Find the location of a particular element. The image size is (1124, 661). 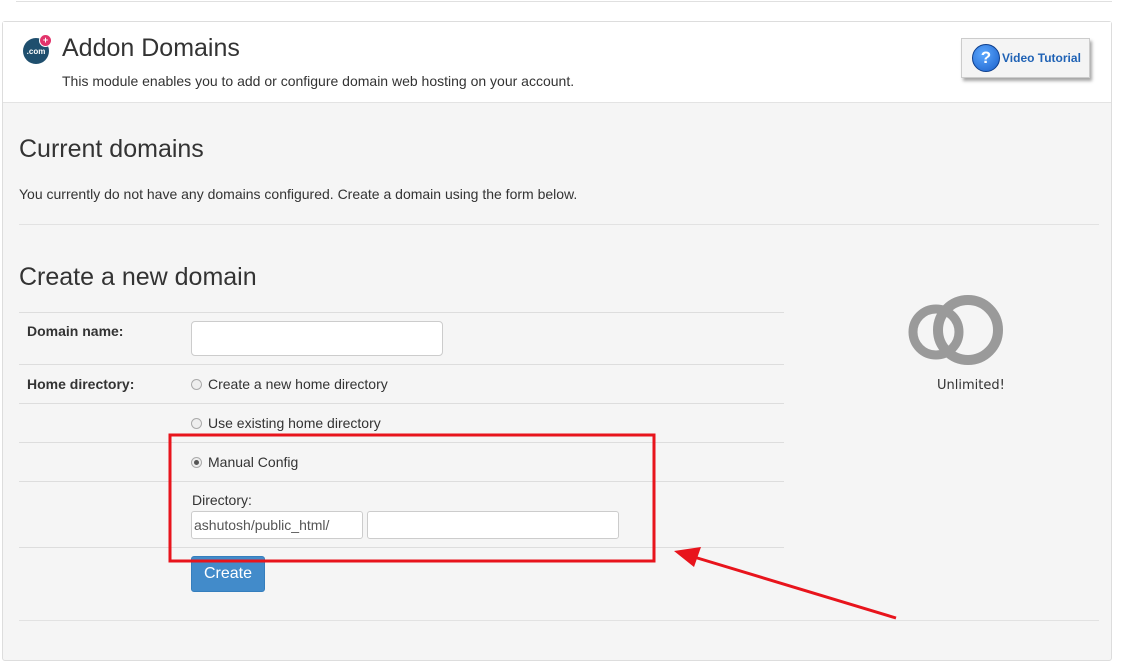

create-button: Create is located at coordinates (228, 574).